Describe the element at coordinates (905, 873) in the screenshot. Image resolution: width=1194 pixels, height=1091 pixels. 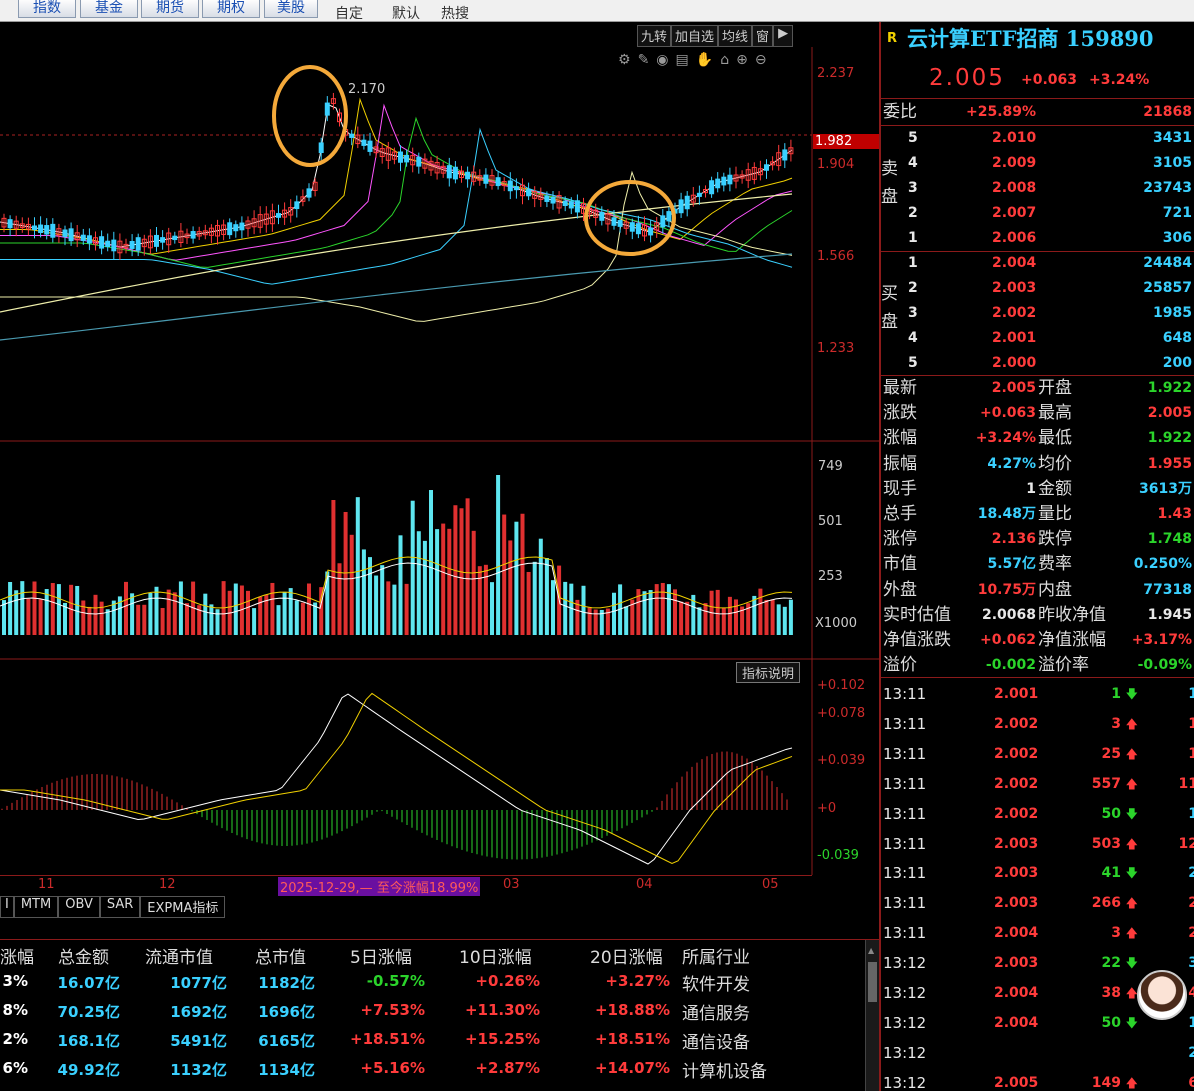
I see `tick-time: 13:11` at that location.